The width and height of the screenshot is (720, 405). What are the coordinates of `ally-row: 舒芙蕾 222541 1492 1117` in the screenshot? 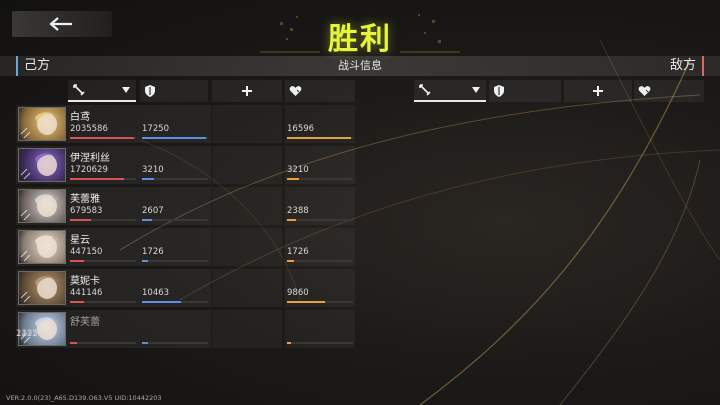 It's located at (186, 329).